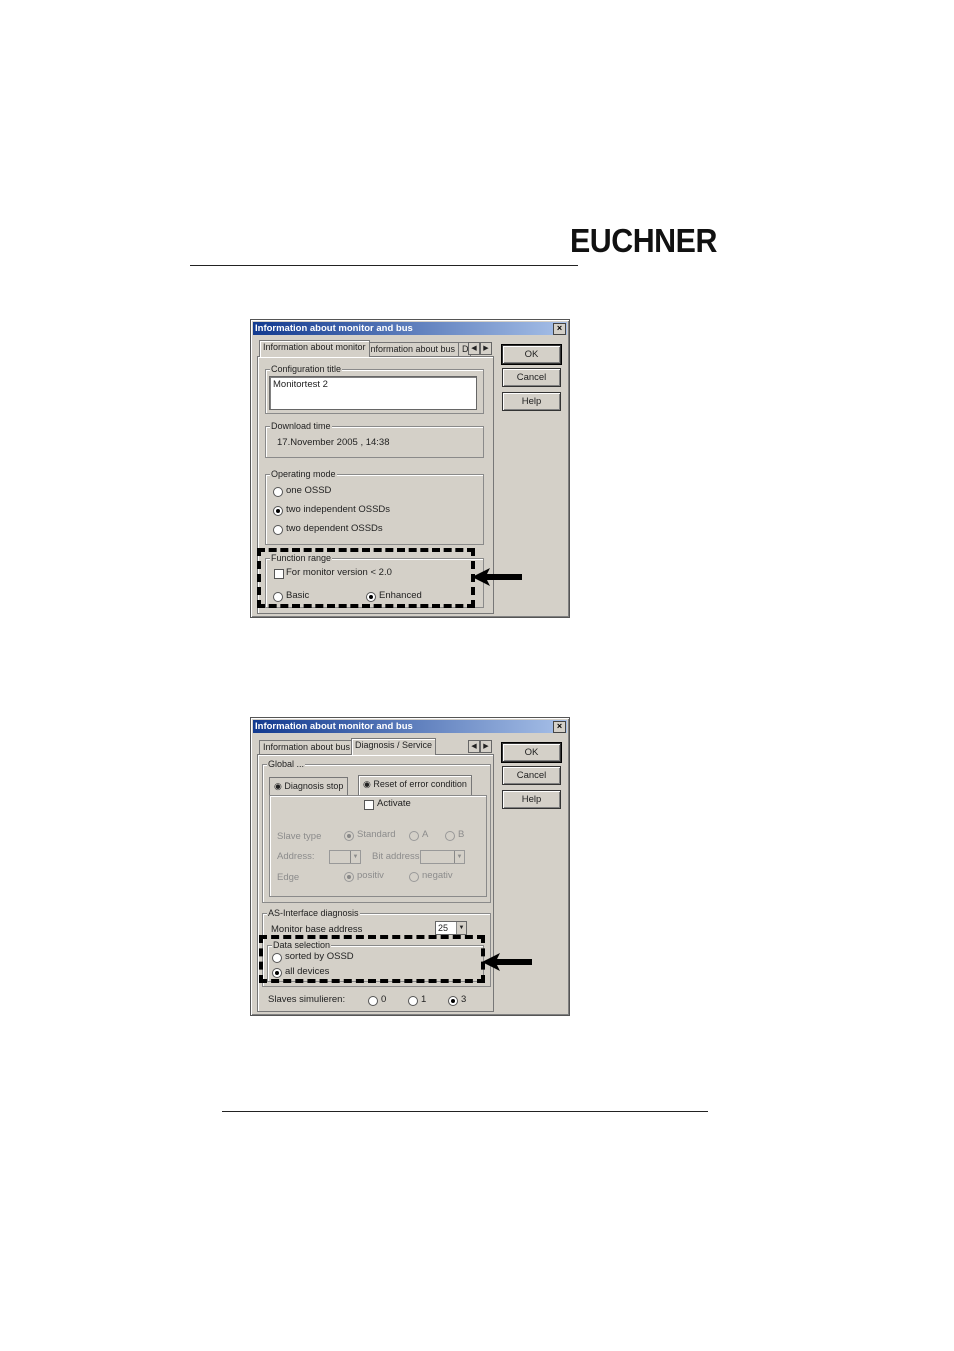 This screenshot has height=1351, width=954. What do you see at coordinates (278, 511) in the screenshot?
I see `radio-two-independent-ossds` at bounding box center [278, 511].